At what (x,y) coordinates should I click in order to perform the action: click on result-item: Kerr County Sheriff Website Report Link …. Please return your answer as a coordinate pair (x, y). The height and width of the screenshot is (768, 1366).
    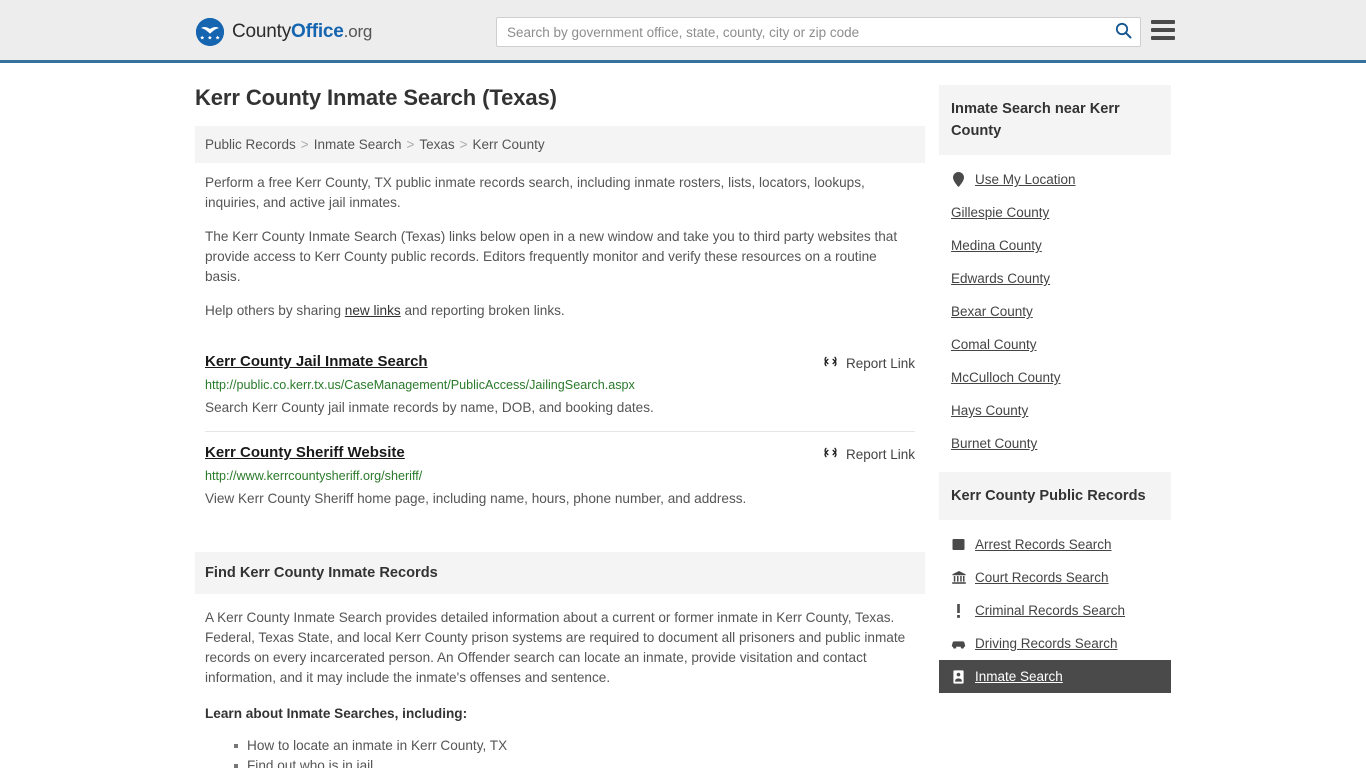
    Looking at the image, I should click on (560, 477).